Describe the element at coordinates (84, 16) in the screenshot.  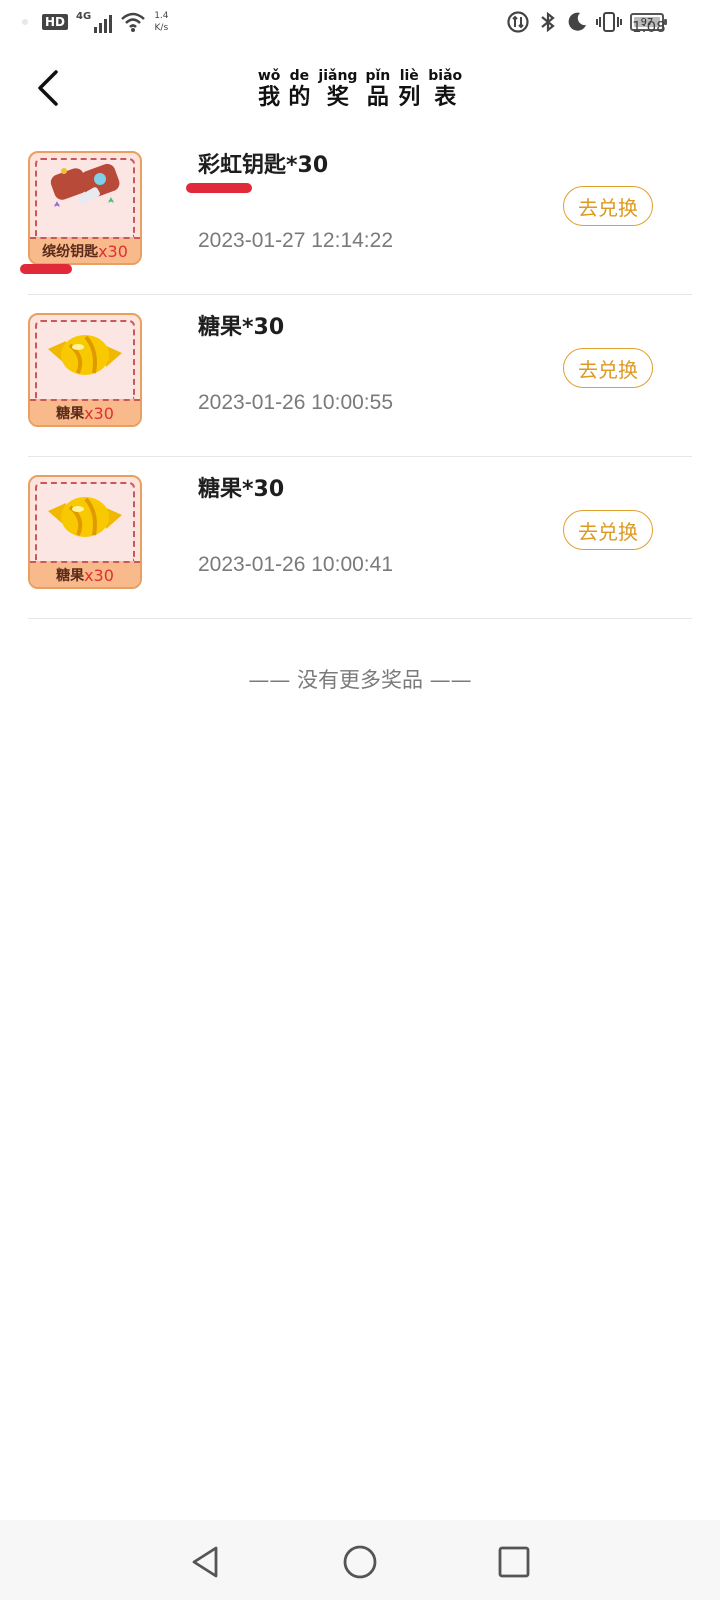
I see `network-type: 4G` at that location.